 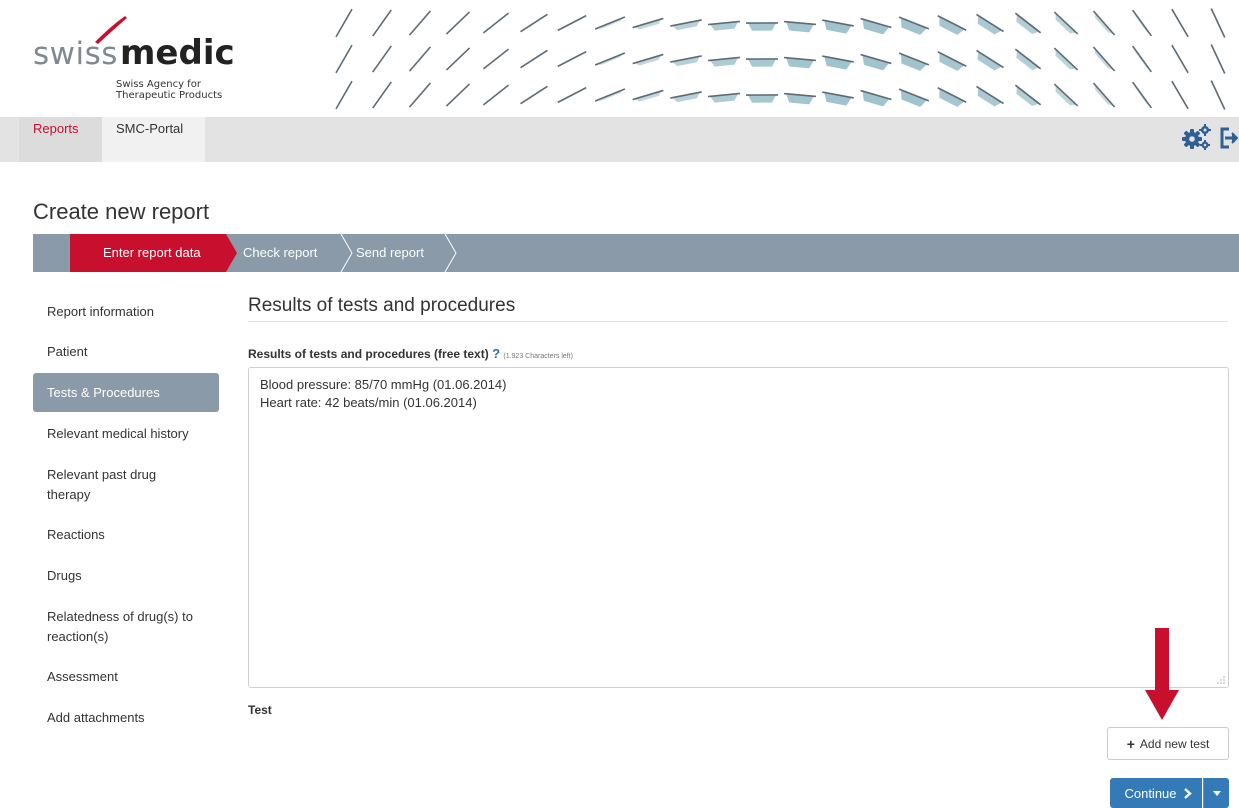 What do you see at coordinates (1162, 674) in the screenshot?
I see `annotation-arrow-icon` at bounding box center [1162, 674].